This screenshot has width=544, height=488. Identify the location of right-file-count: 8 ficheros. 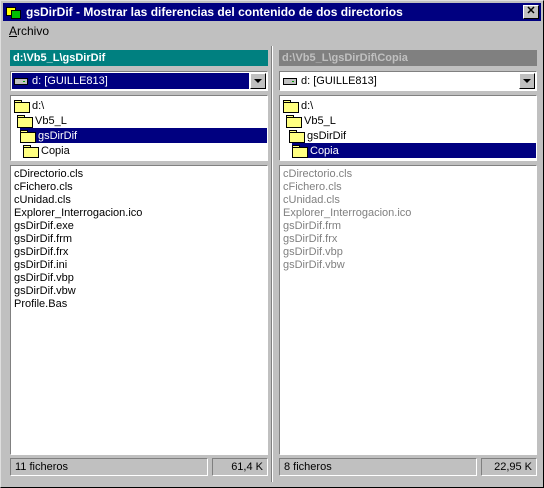
(378, 467).